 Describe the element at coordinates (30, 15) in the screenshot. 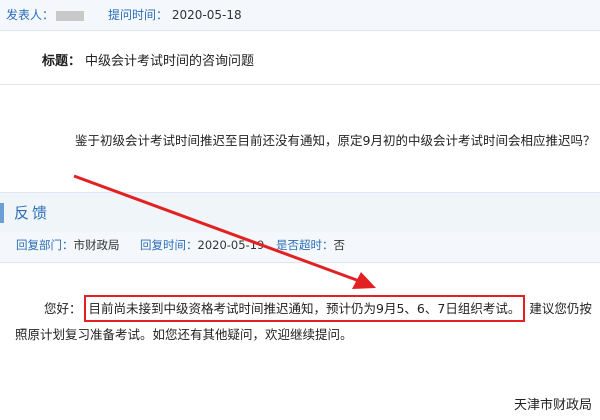

I see `publisher-label: 发表人：` at that location.